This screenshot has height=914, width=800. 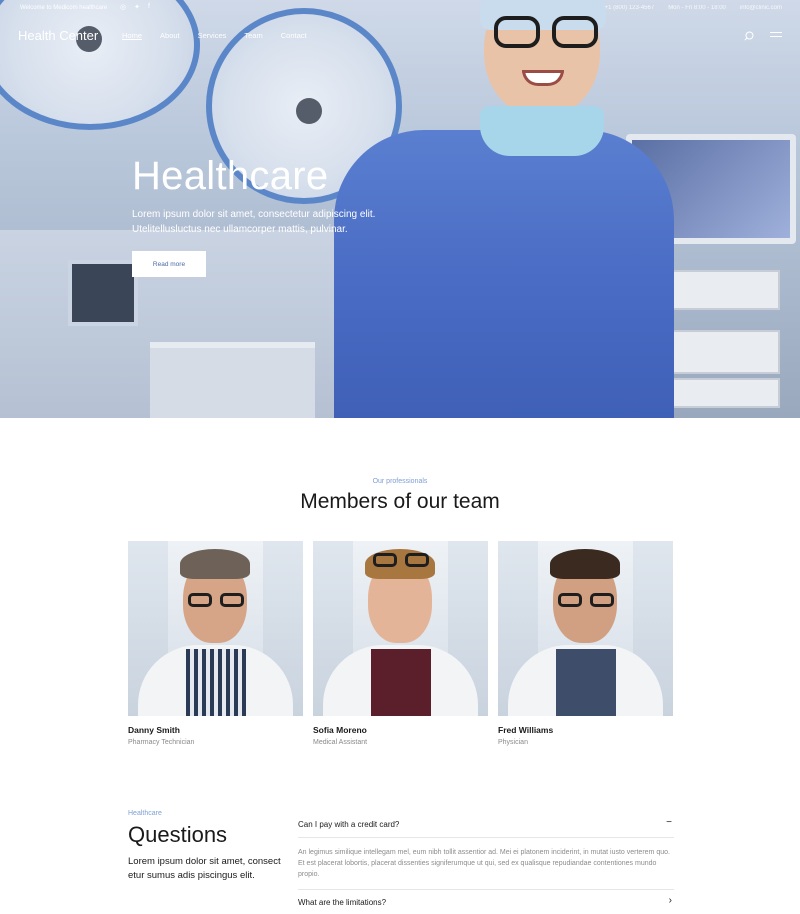 What do you see at coordinates (670, 900) in the screenshot?
I see `chevron-right-icon: ›` at bounding box center [670, 900].